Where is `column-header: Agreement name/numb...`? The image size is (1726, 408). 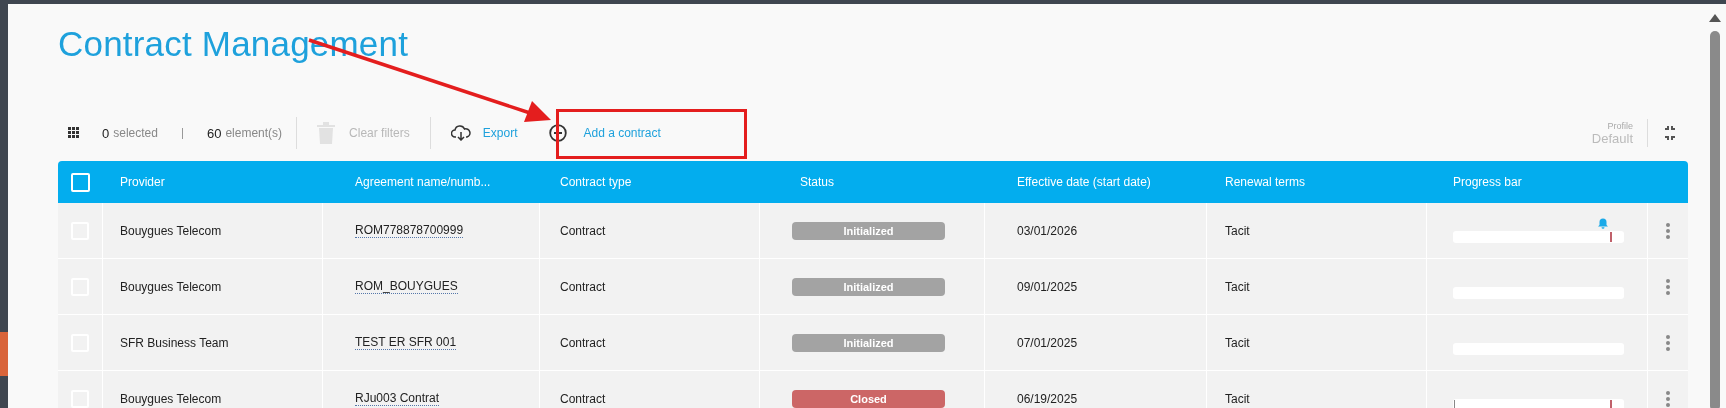 column-header: Agreement name/numb... is located at coordinates (423, 182).